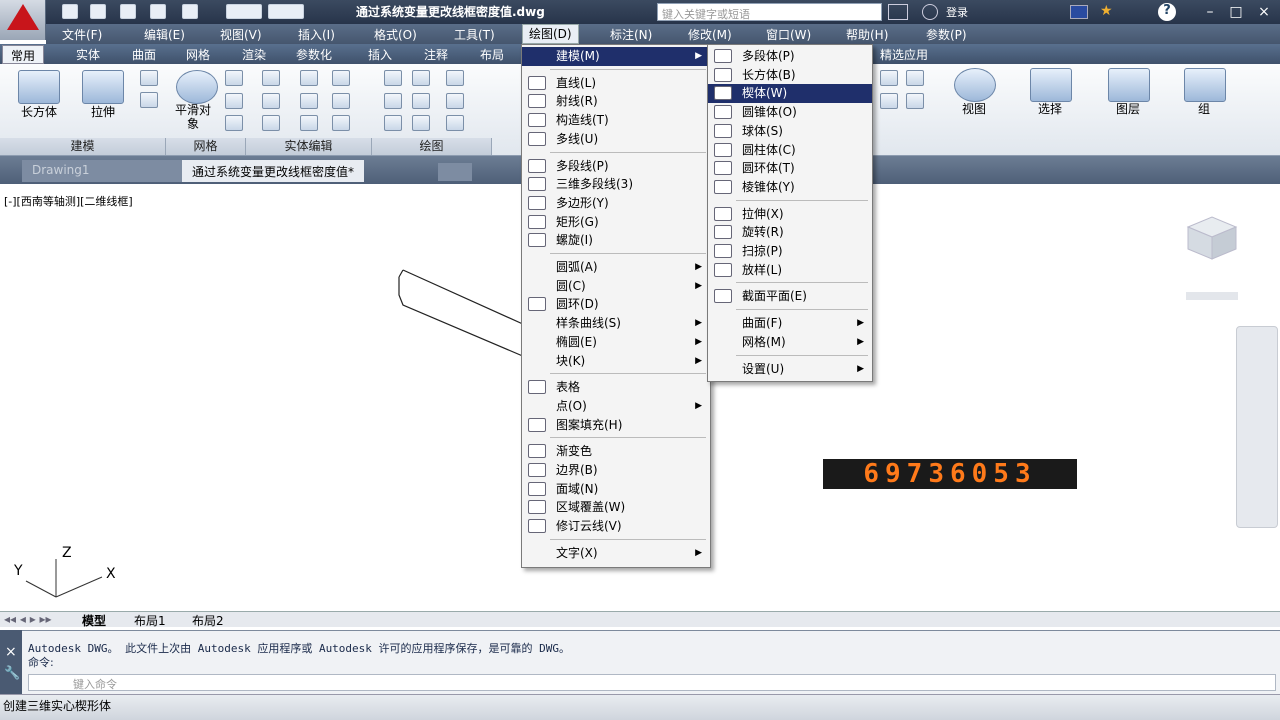 The height and width of the screenshot is (720, 1280). Describe the element at coordinates (790, 342) in the screenshot. I see `modeling-menu-item-17: 网格(M) ▶` at that location.